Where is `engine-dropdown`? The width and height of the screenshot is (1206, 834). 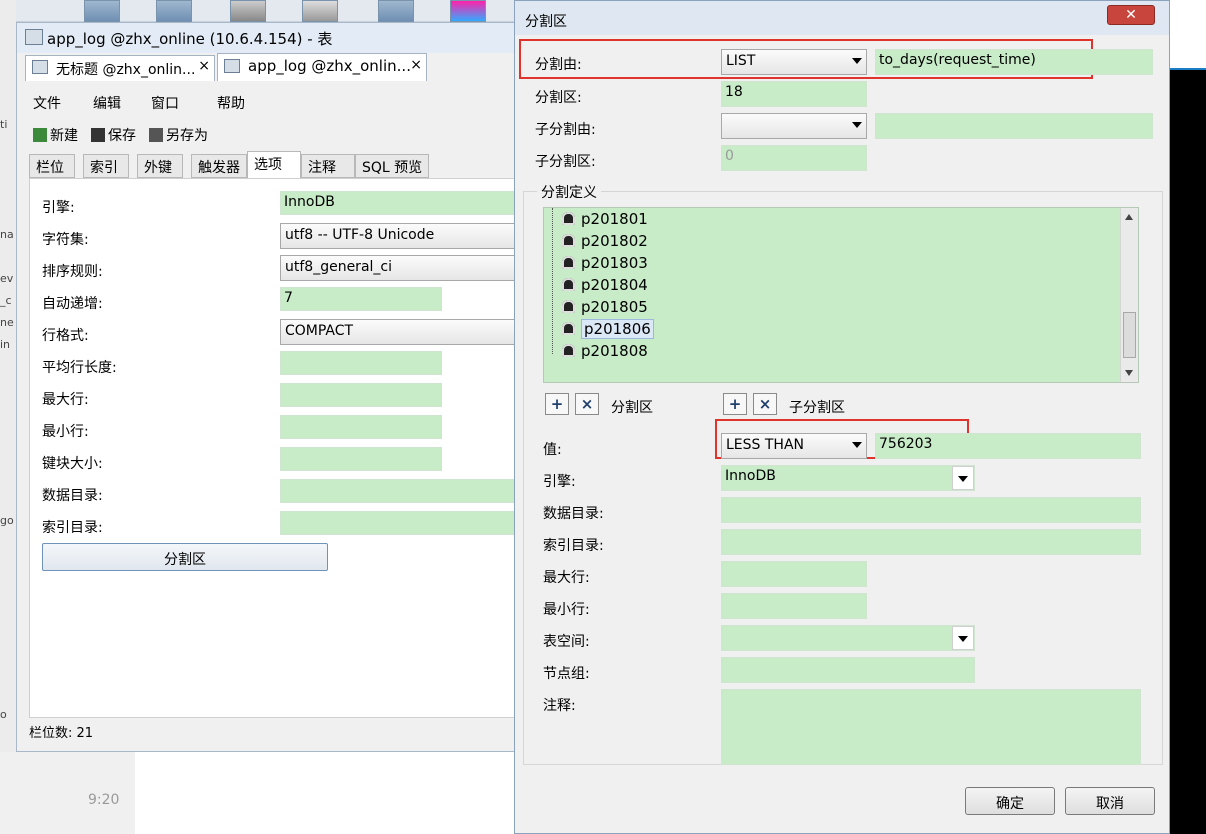
engine-dropdown is located at coordinates (963, 478).